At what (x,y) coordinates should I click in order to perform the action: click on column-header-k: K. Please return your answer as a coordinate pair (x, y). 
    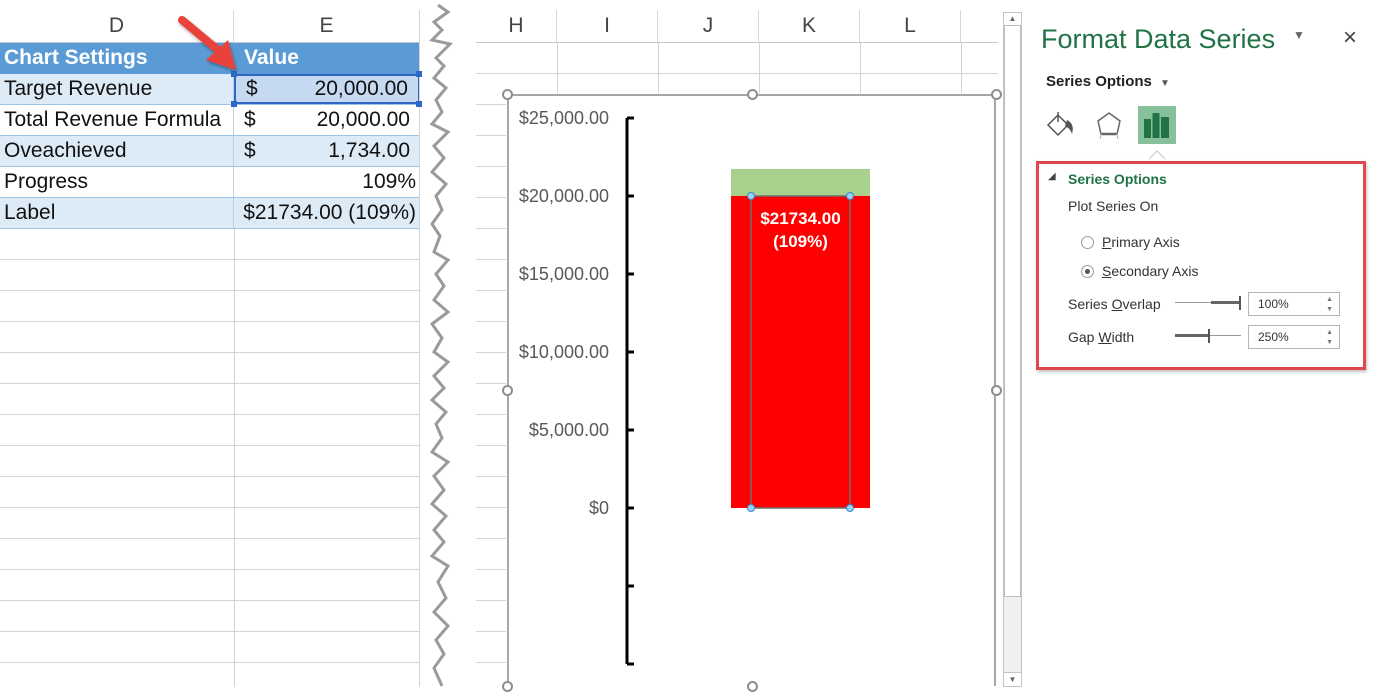
    Looking at the image, I should click on (809, 26).